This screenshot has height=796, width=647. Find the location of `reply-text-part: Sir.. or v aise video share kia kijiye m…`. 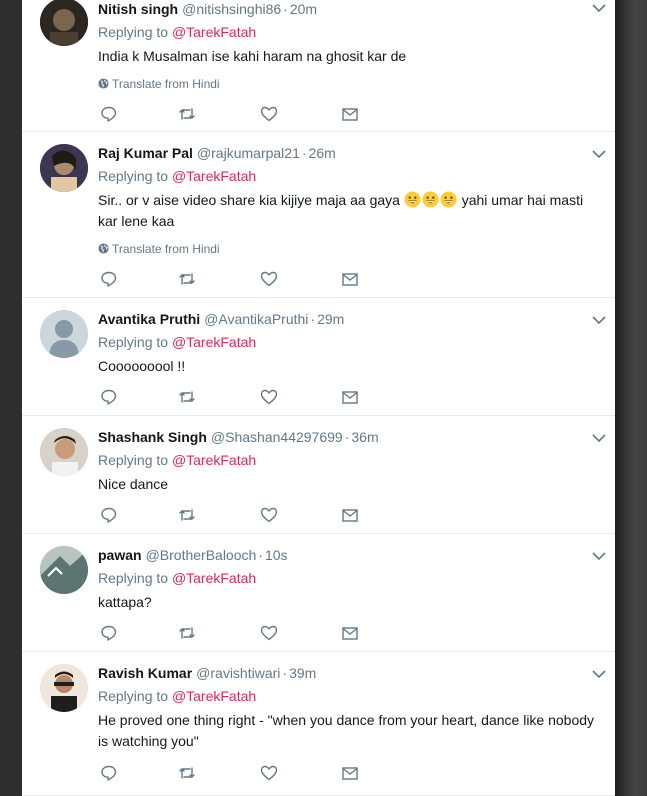

reply-text-part: Sir.. or v aise video share kia kijiye m… is located at coordinates (249, 200).